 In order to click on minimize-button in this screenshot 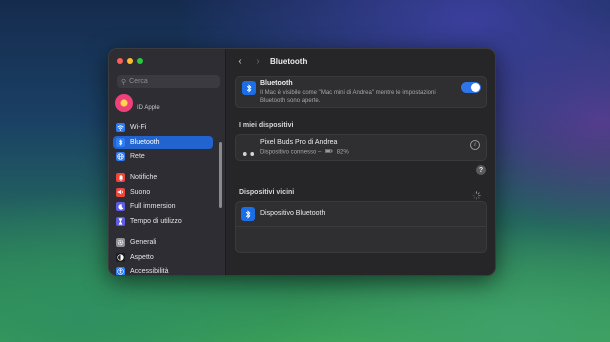, I will do `click(130, 61)`.